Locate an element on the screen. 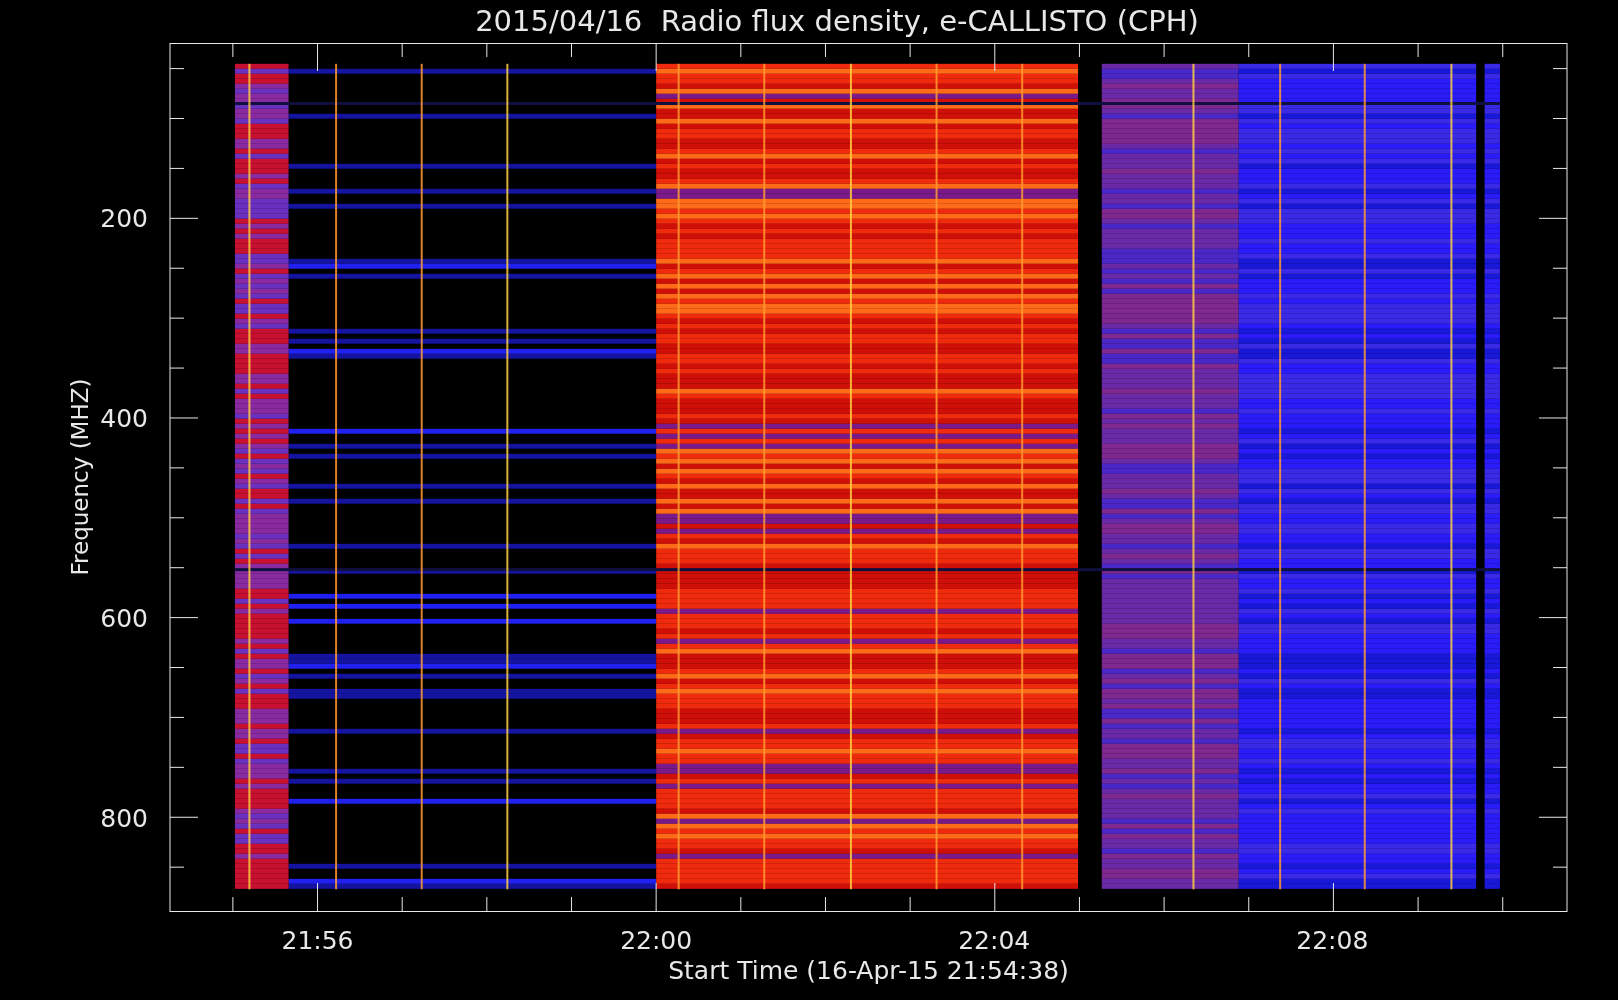  x-tick-label: 22:00 is located at coordinates (656, 940).